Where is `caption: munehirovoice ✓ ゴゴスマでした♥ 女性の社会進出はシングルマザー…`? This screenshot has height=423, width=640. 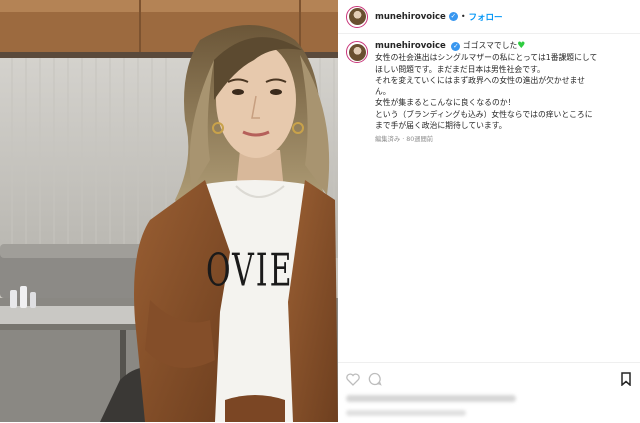 caption: munehirovoice ✓ ゴゴスマでした♥ 女性の社会進出はシングルマザー… is located at coordinates (490, 93).